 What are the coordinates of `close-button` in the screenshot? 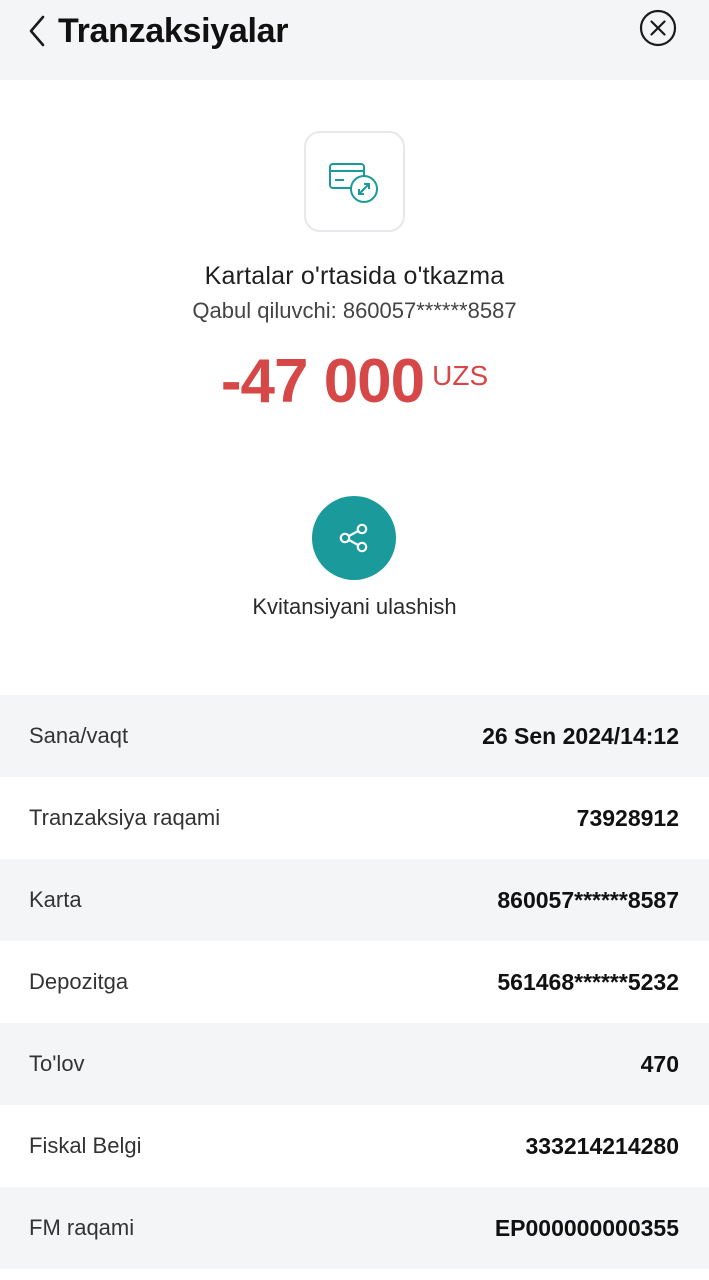 It's located at (658, 28).